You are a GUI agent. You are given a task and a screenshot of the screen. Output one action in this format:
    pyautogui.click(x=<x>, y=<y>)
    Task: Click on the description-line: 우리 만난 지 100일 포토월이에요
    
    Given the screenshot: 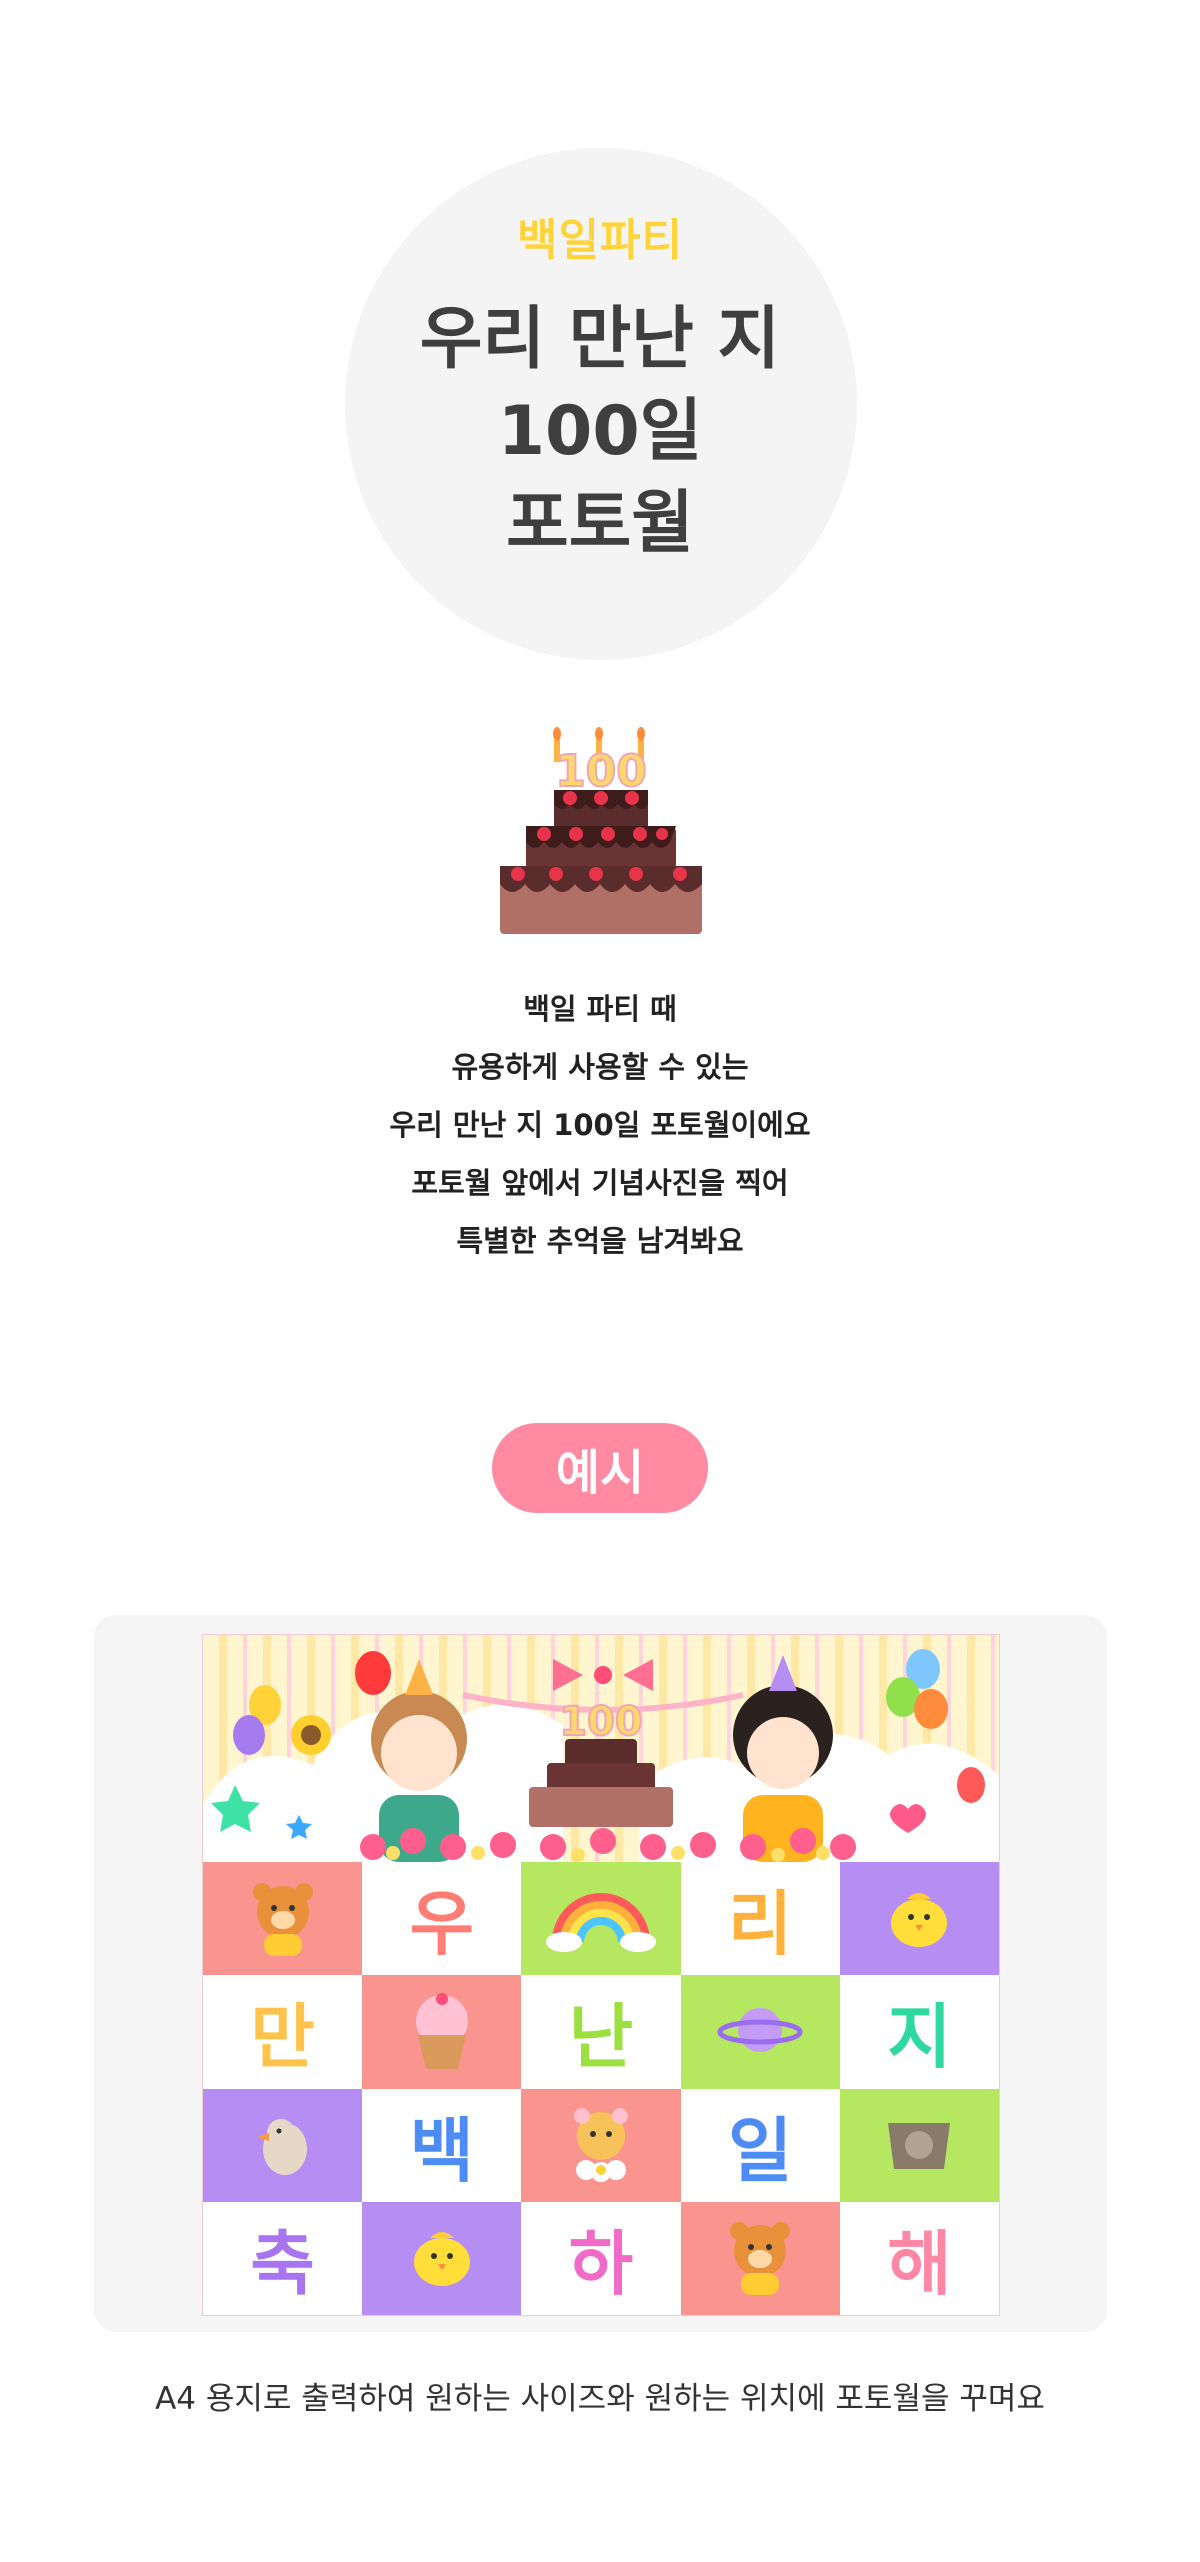 What is the action you would take?
    pyautogui.click(x=600, y=1125)
    